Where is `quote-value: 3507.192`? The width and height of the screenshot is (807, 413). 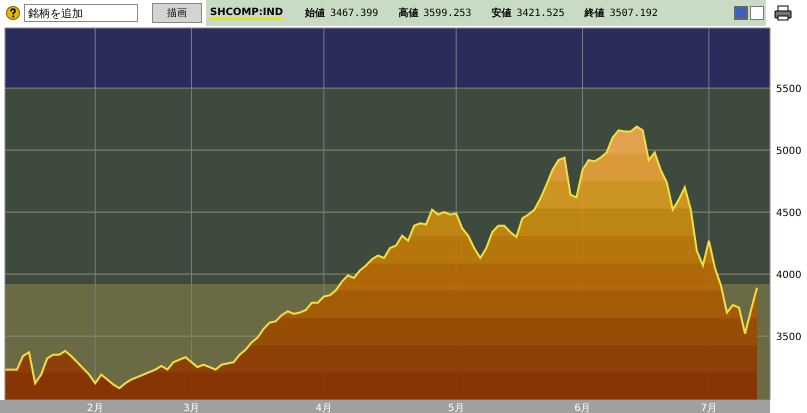 quote-value: 3507.192 is located at coordinates (634, 13).